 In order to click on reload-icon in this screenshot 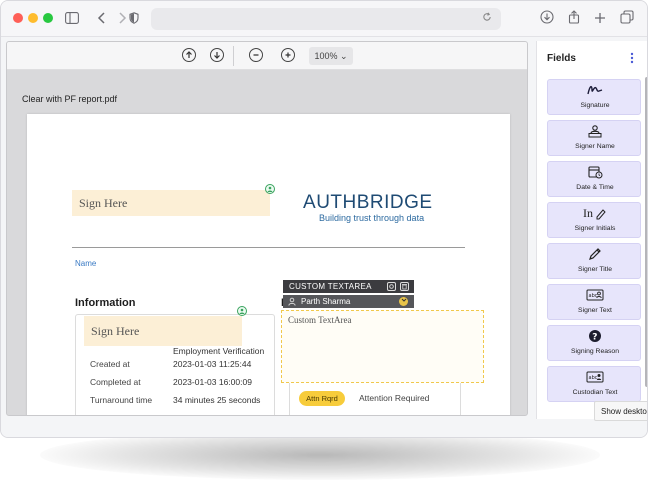, I will do `click(487, 19)`.